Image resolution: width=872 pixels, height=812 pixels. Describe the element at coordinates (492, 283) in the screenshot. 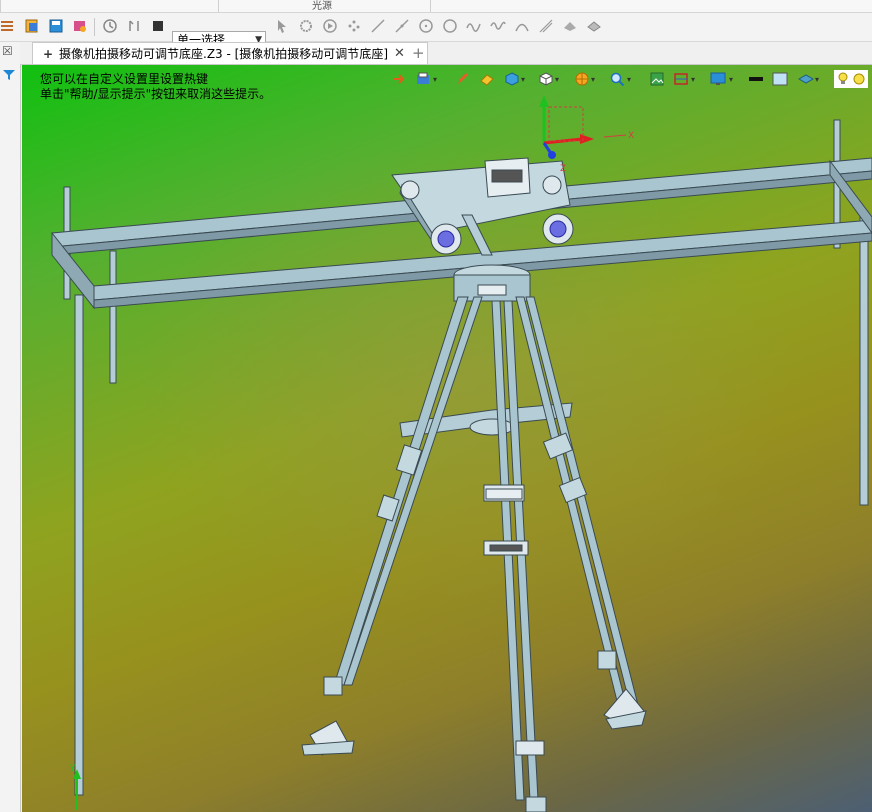

I see `tripod-head` at that location.